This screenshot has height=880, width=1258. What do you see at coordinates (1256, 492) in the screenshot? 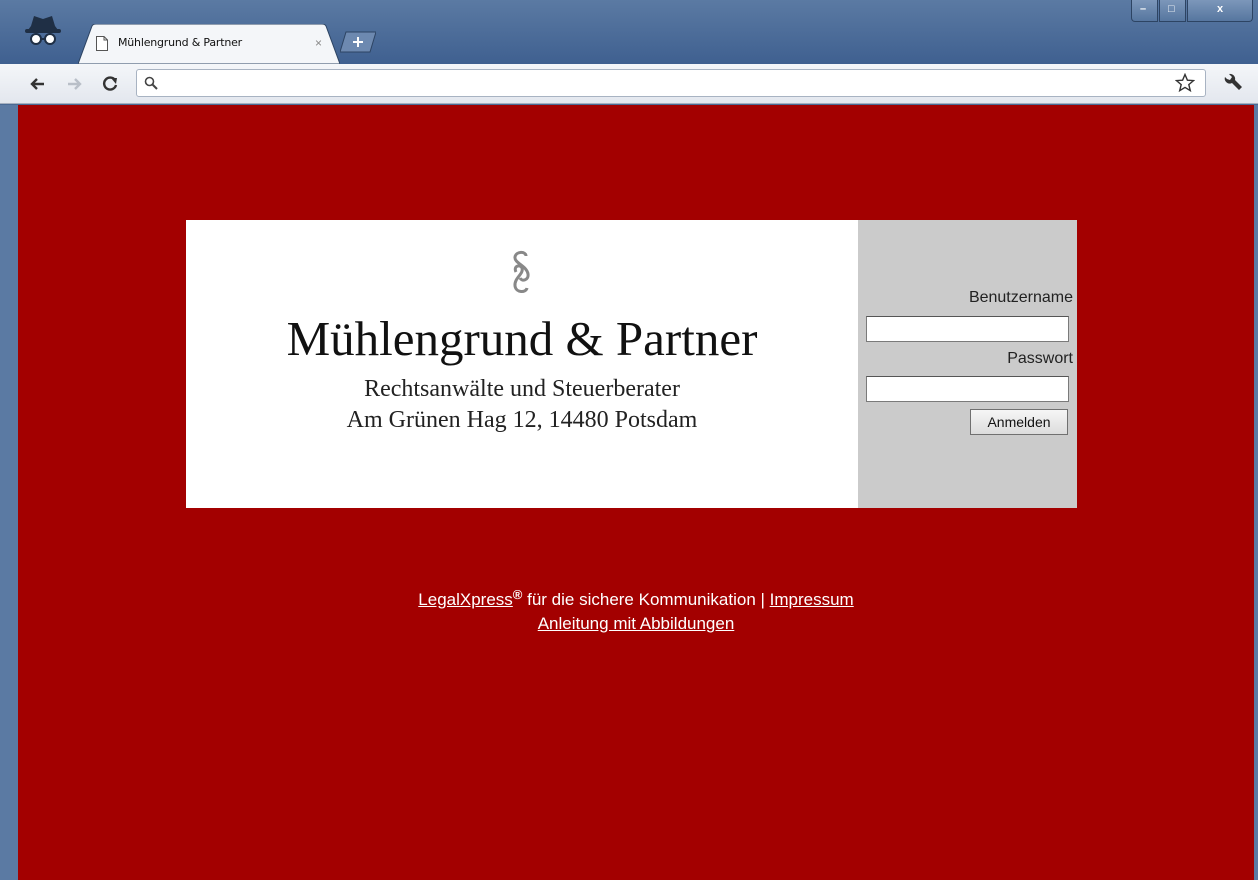
I see `window-frame-right` at bounding box center [1256, 492].